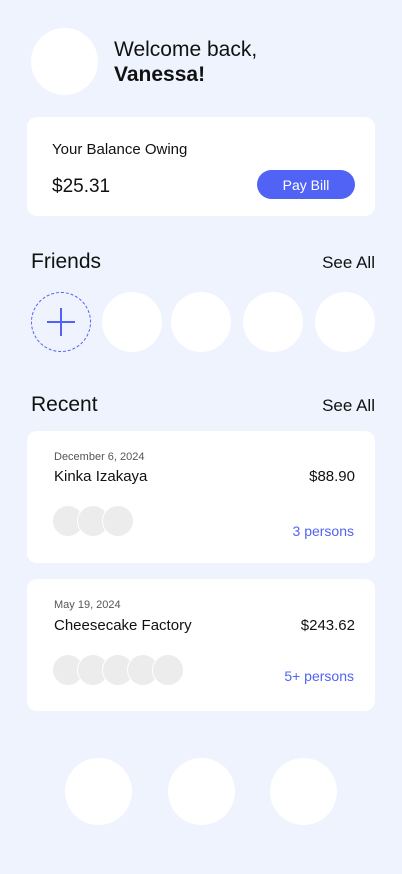 This screenshot has height=874, width=402. I want to click on plus-icon, so click(61, 322).